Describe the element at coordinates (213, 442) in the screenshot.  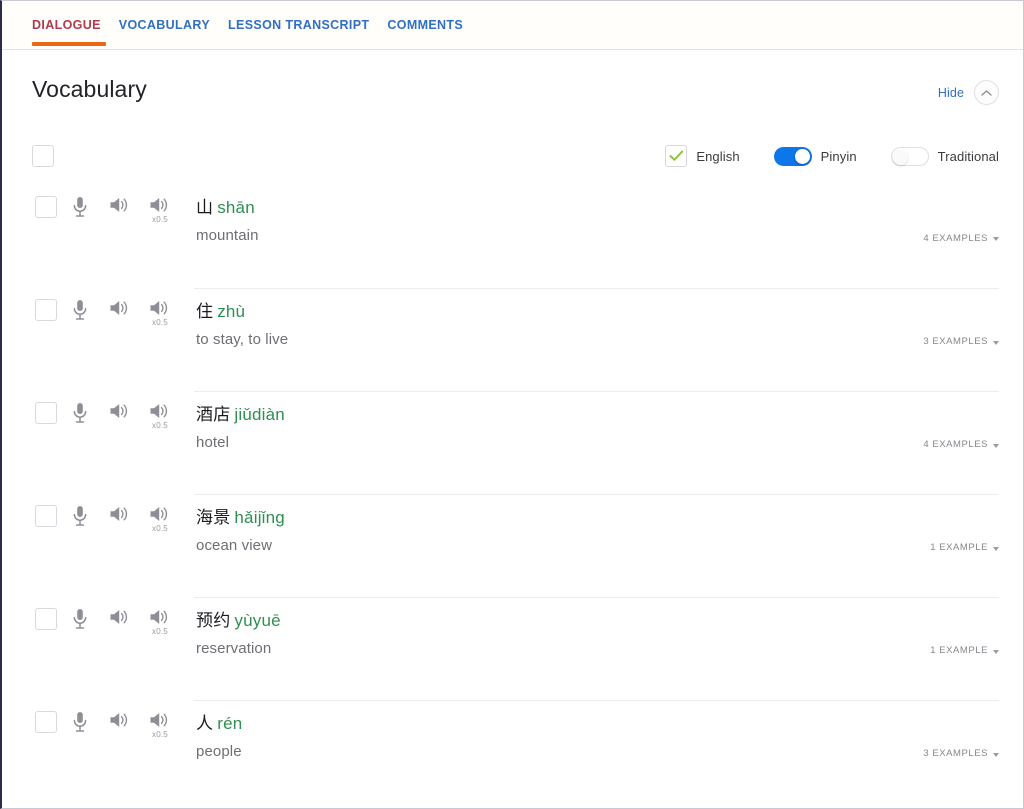
I see `meaning-text: hotel` at that location.